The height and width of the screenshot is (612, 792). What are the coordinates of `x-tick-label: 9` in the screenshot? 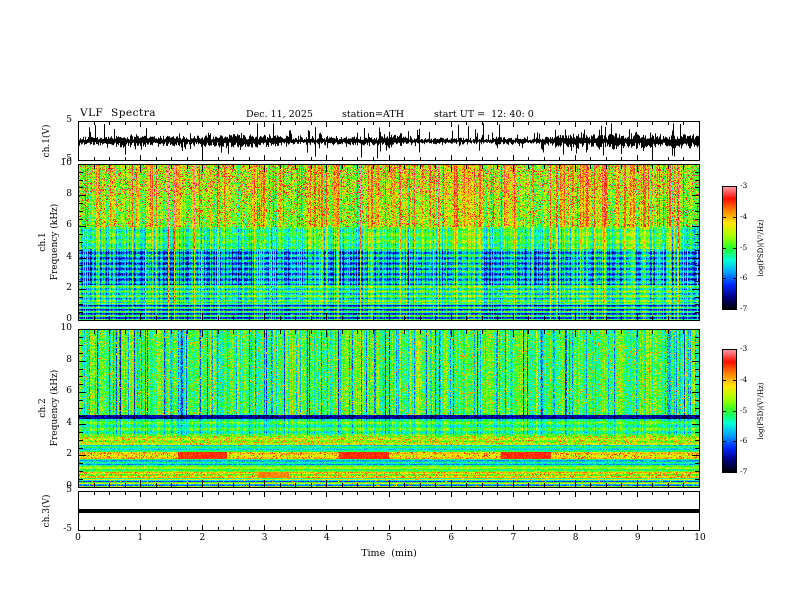 It's located at (637, 538).